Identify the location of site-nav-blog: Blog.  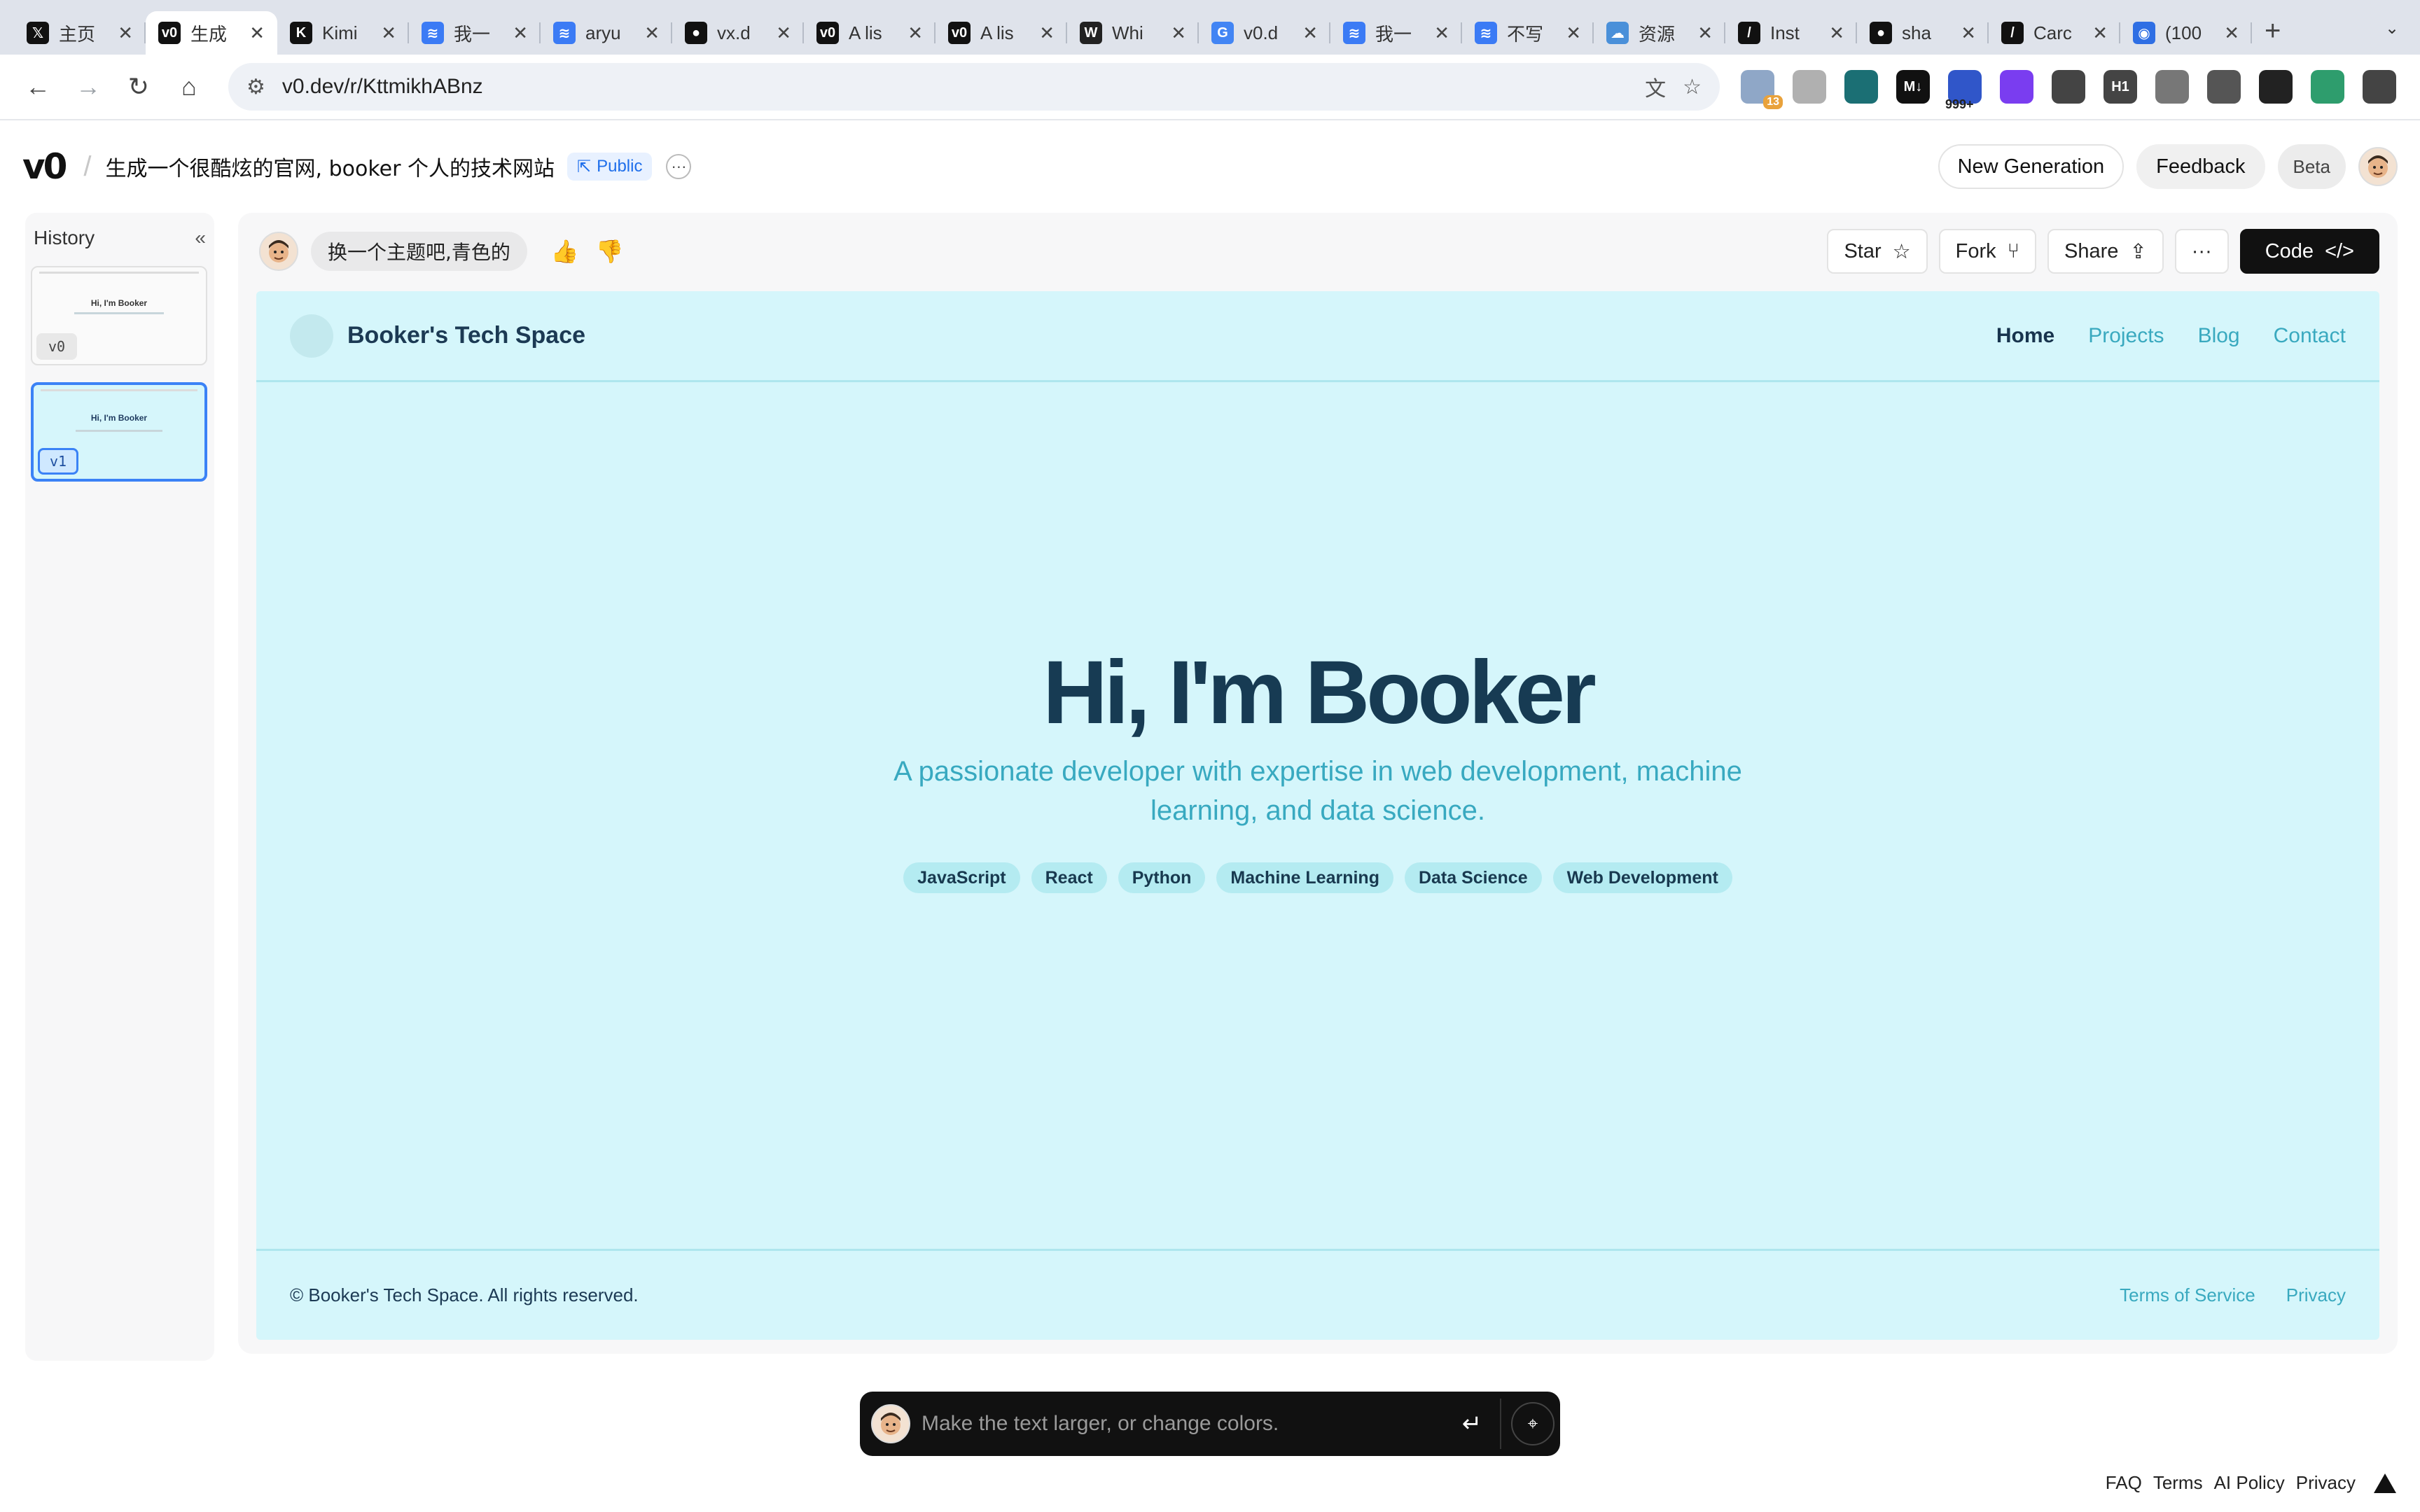
(2219, 336).